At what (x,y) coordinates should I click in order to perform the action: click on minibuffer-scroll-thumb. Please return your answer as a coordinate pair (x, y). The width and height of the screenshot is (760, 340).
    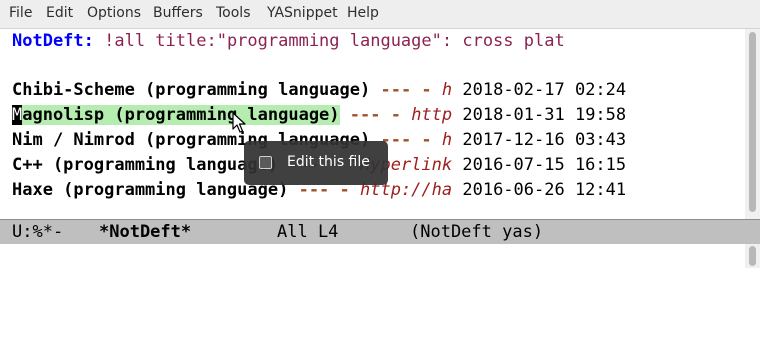
    Looking at the image, I should click on (752, 256).